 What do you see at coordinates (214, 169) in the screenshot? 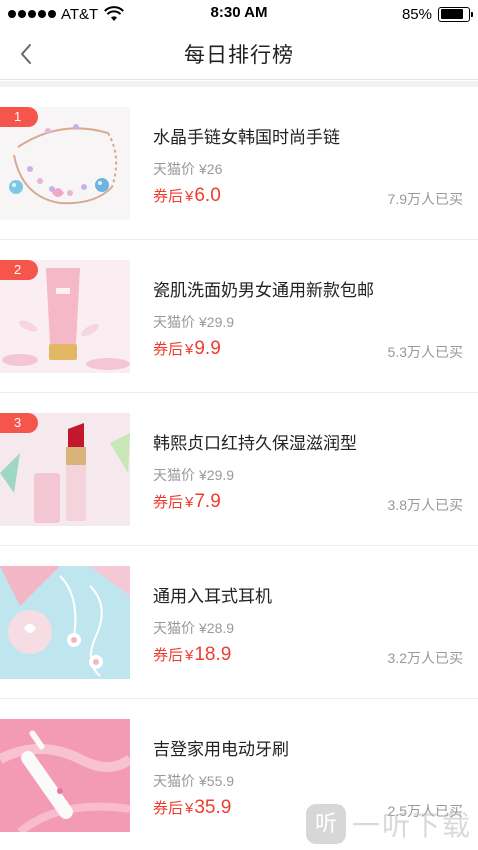
I see `original-price-value: 26` at bounding box center [214, 169].